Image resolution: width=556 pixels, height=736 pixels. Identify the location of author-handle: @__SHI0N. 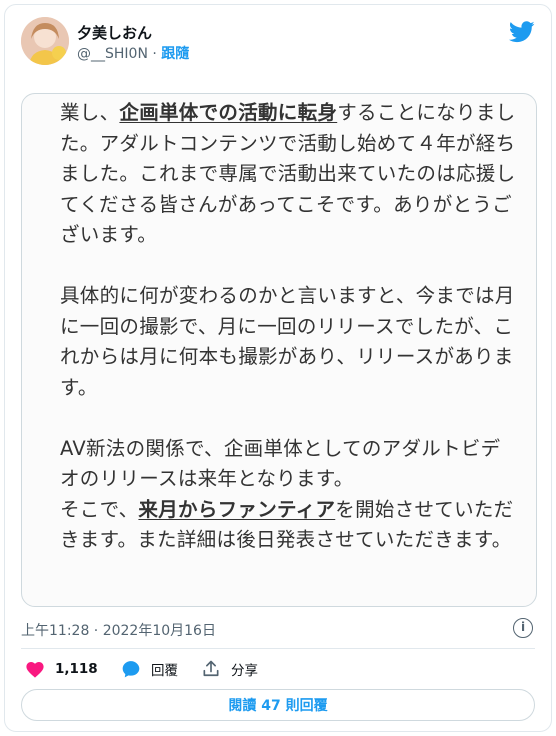
(112, 54).